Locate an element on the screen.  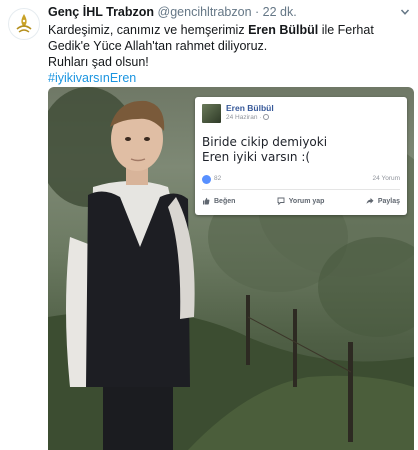
fb-share-action: Paylaş is located at coordinates (383, 201).